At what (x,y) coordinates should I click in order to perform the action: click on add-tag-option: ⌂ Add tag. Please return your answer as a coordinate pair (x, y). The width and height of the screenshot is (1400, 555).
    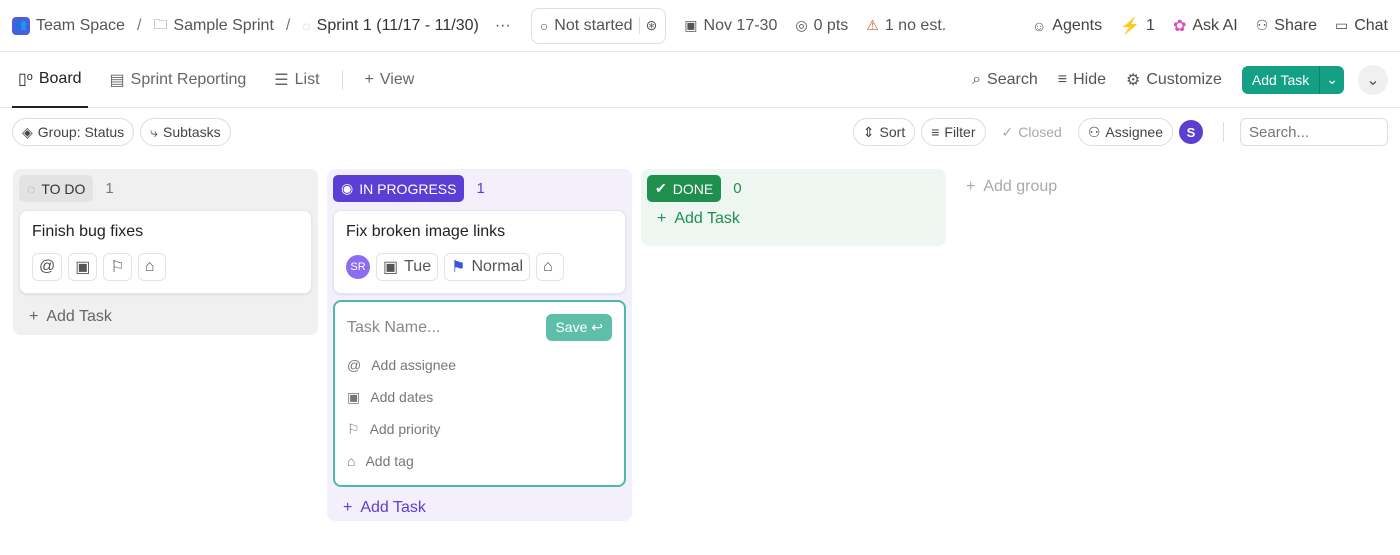
    Looking at the image, I should click on (479, 461).